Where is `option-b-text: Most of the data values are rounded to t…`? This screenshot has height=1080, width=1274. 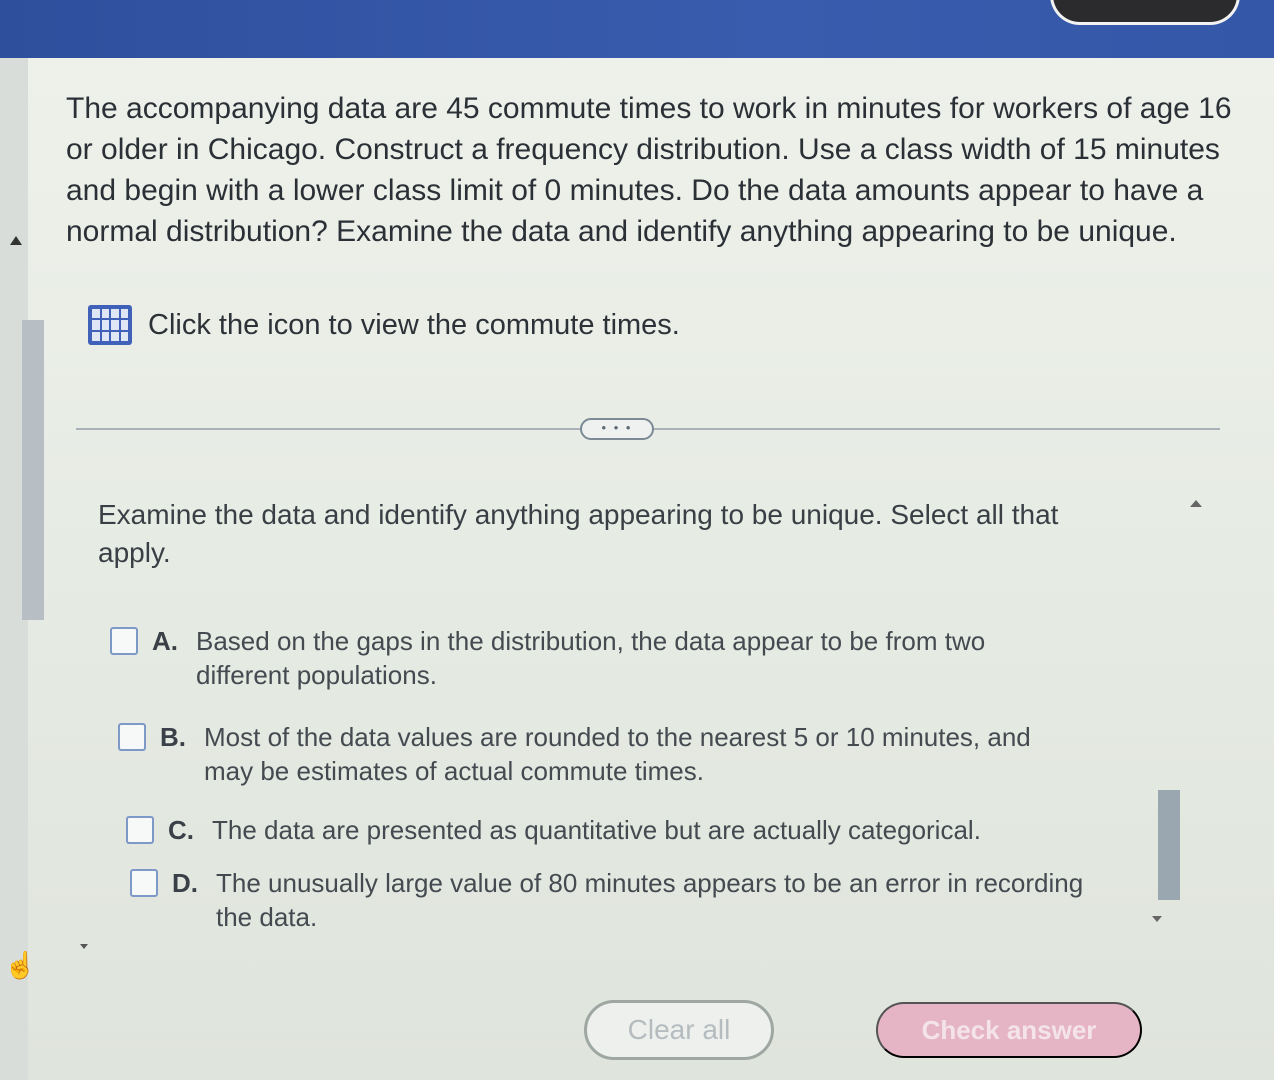
option-b-text: Most of the data values are rounded to t… is located at coordinates (644, 754).